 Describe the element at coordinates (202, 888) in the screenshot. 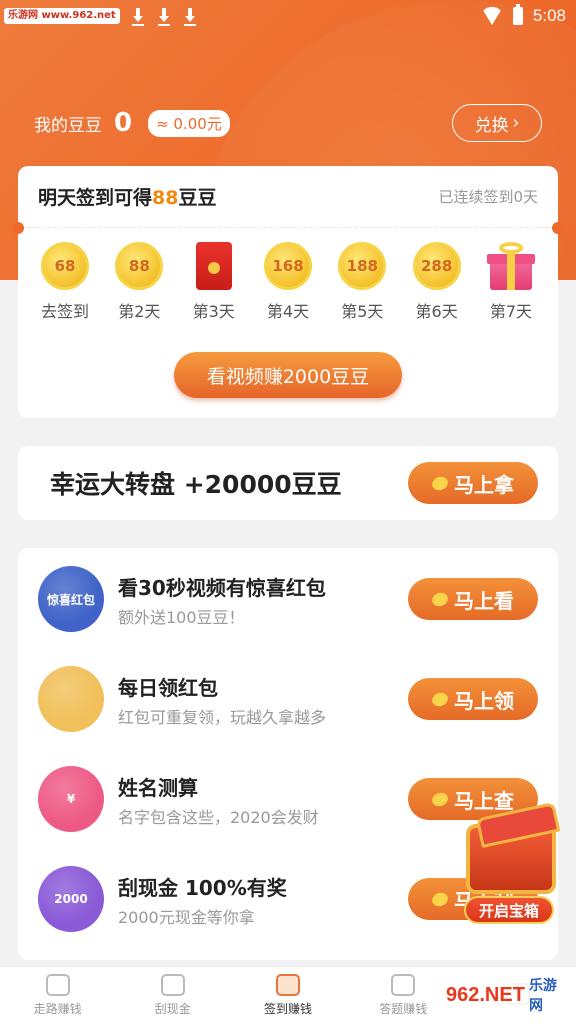

I see `task-title: 刮现金 100%有奖` at that location.